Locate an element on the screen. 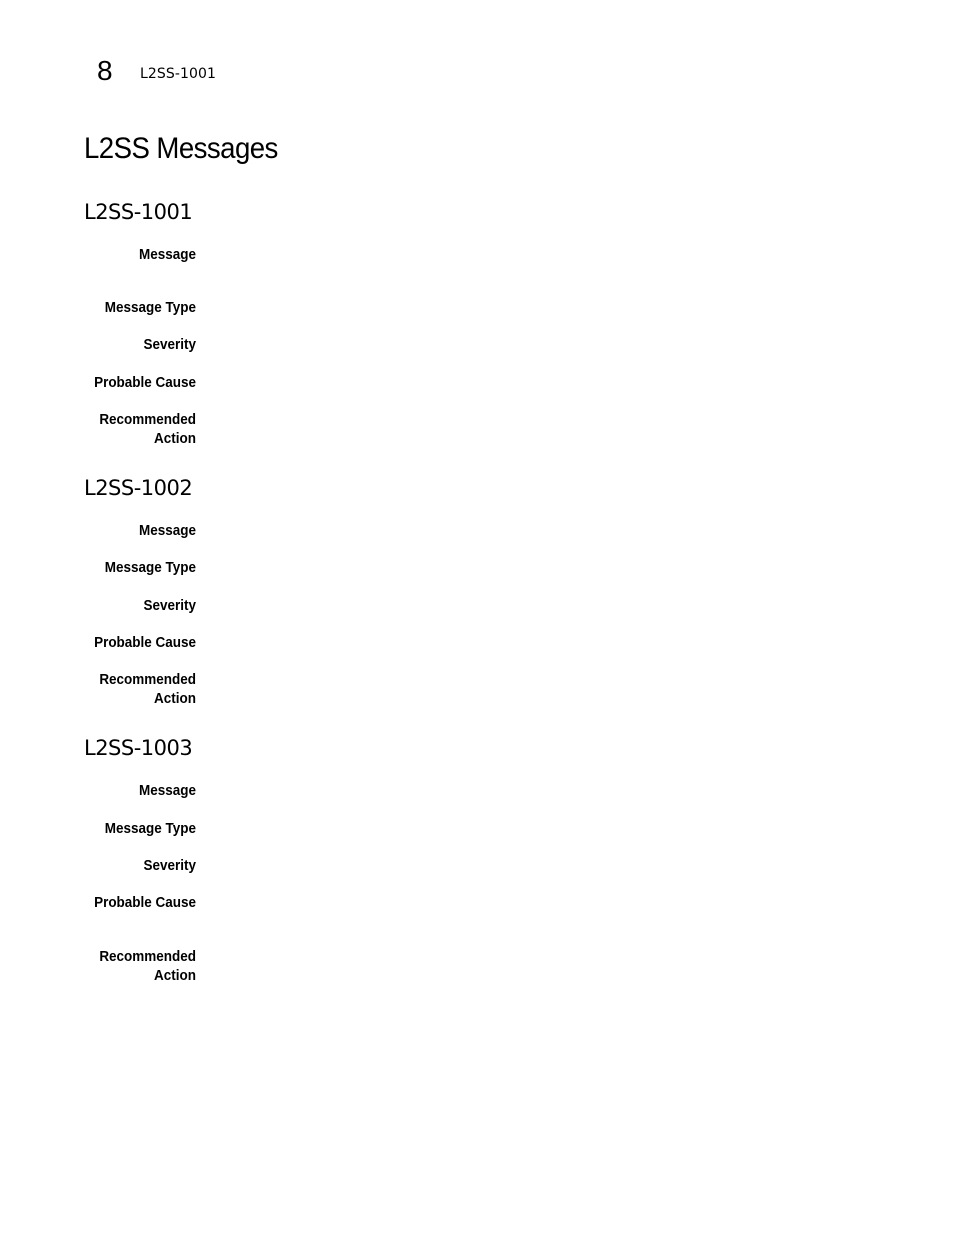 This screenshot has height=1235, width=954. section-title: L2SS-1003 is located at coordinates (138, 748).